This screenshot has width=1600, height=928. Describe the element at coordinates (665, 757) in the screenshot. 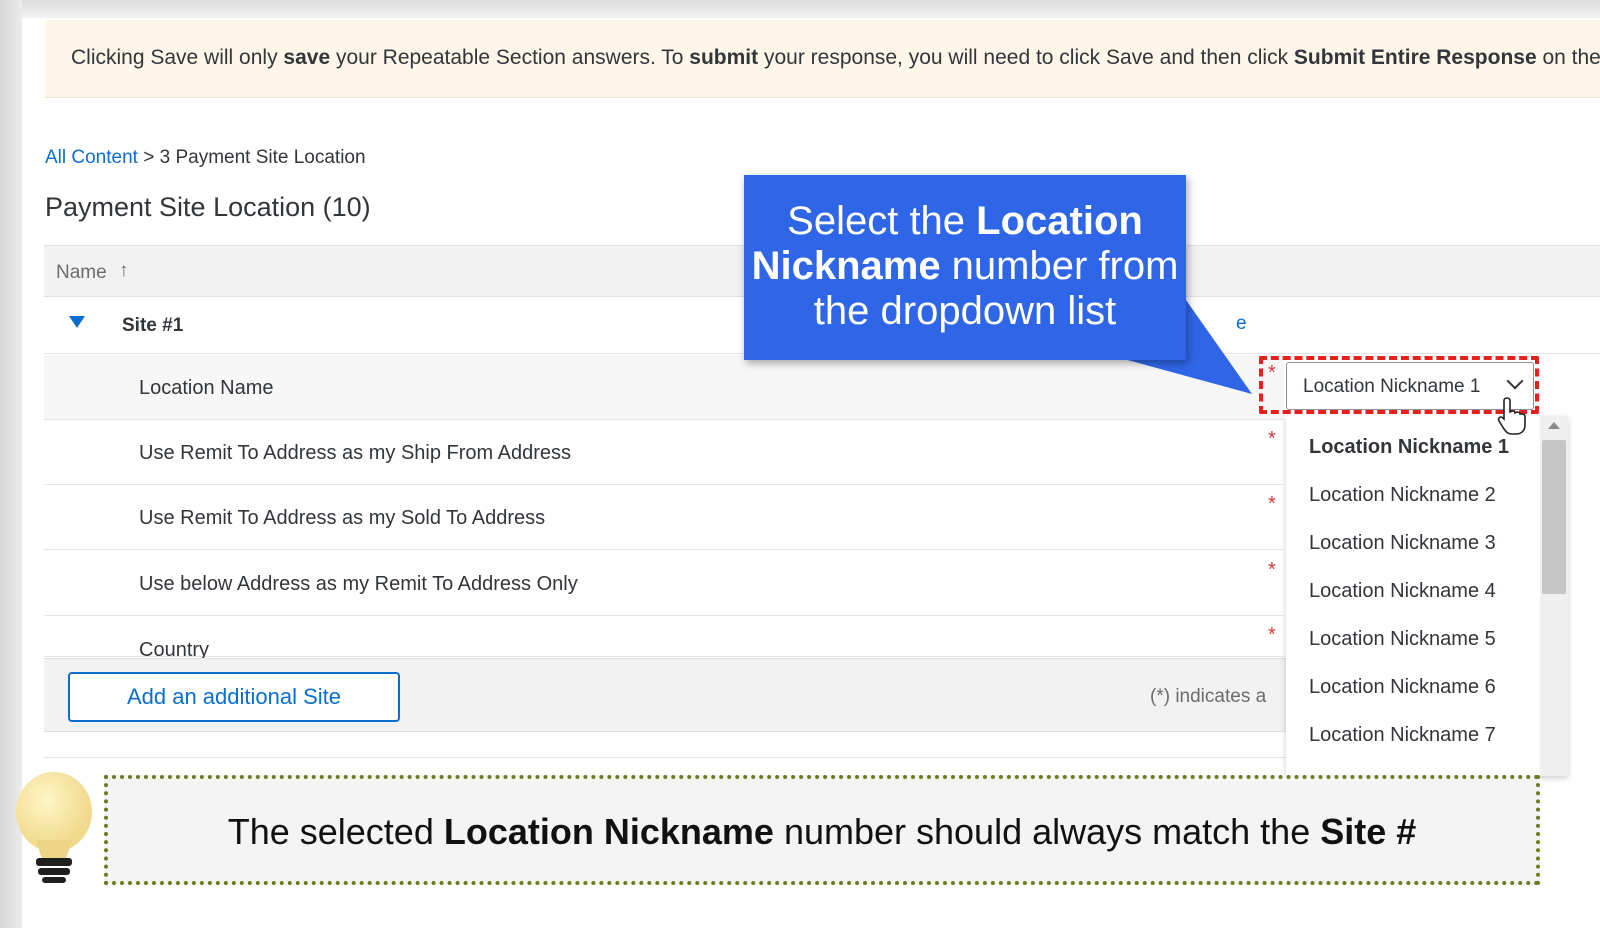

I see `divider` at that location.